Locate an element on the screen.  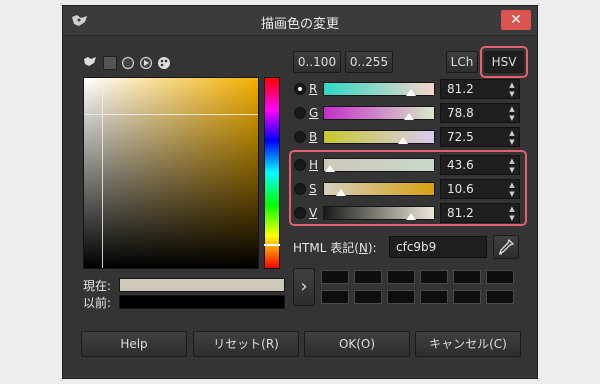
cancel-button: キャンセル(C) is located at coordinates (468, 344).